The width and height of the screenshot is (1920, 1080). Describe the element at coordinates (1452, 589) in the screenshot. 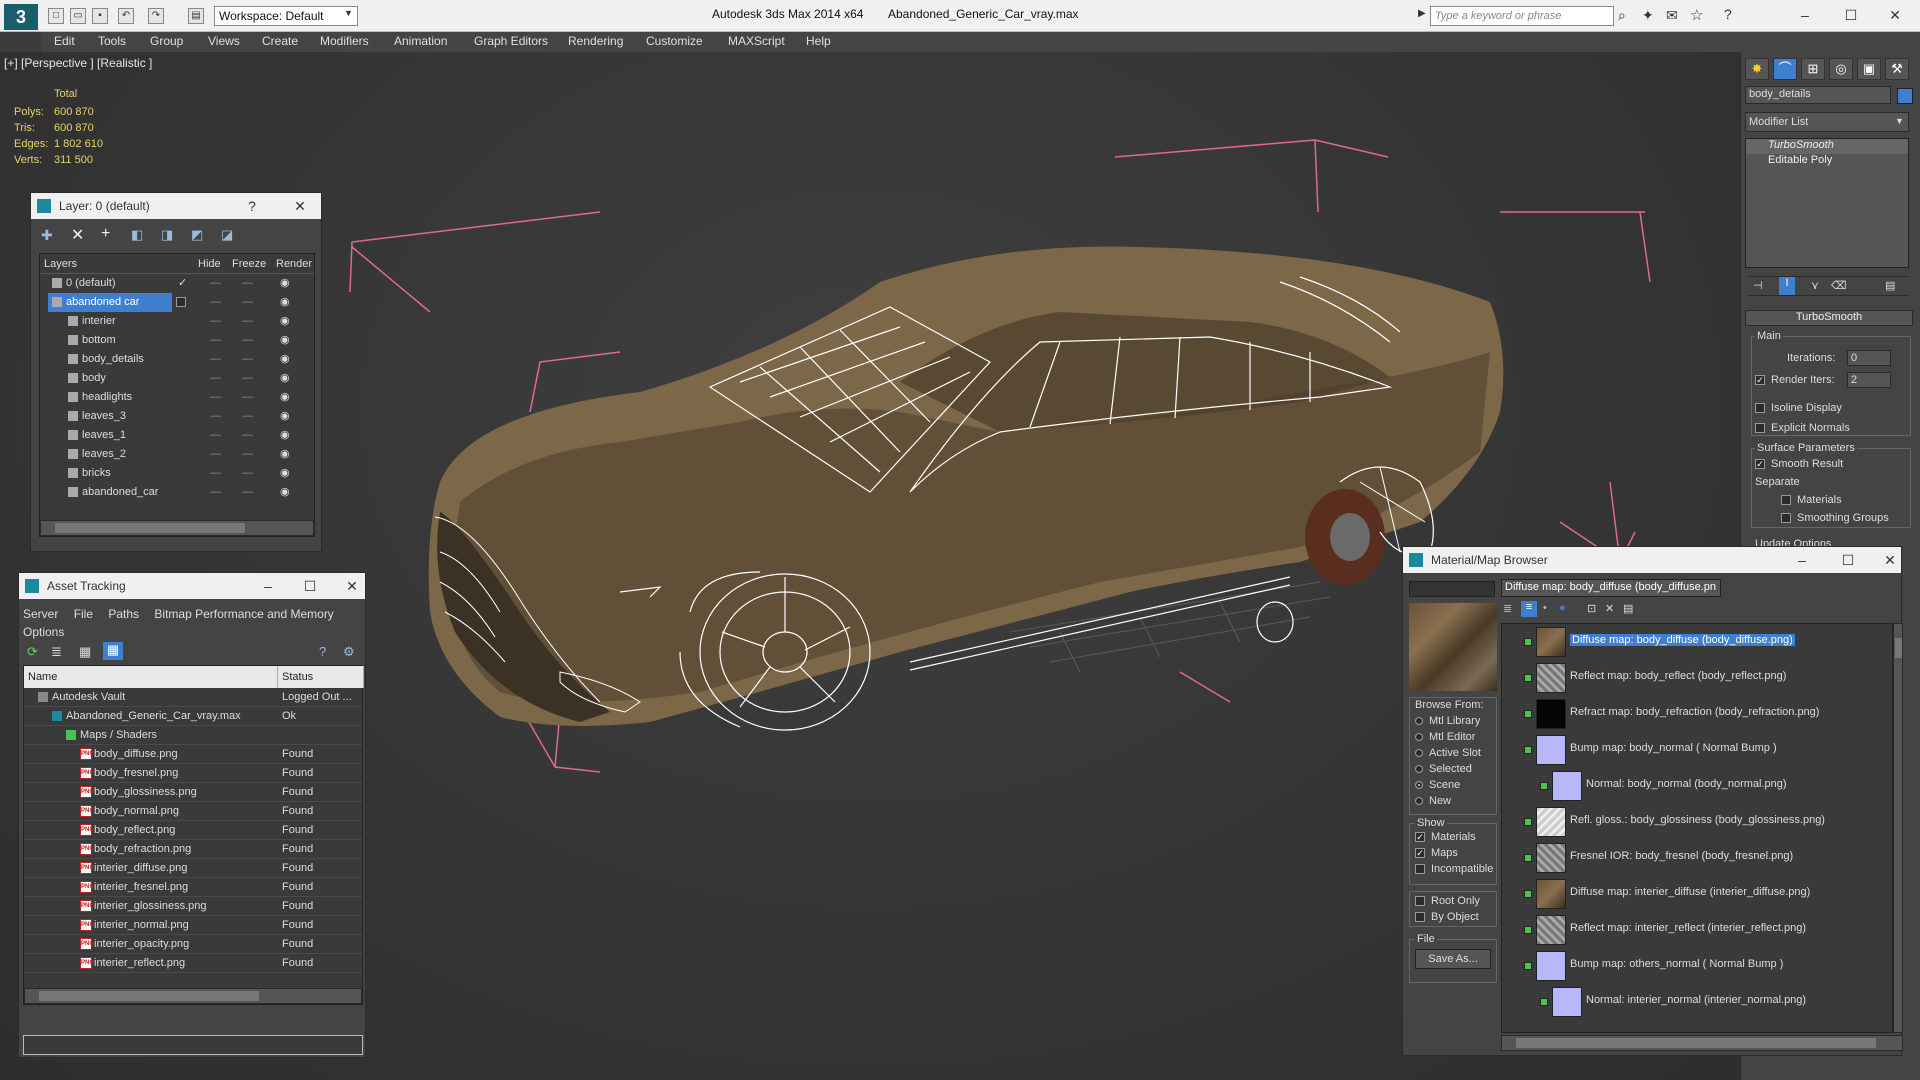

I see `browser-search-field` at that location.